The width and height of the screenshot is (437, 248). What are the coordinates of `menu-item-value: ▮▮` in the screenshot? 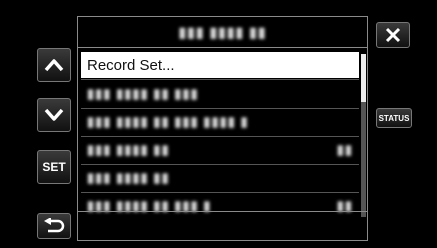 It's located at (344, 149).